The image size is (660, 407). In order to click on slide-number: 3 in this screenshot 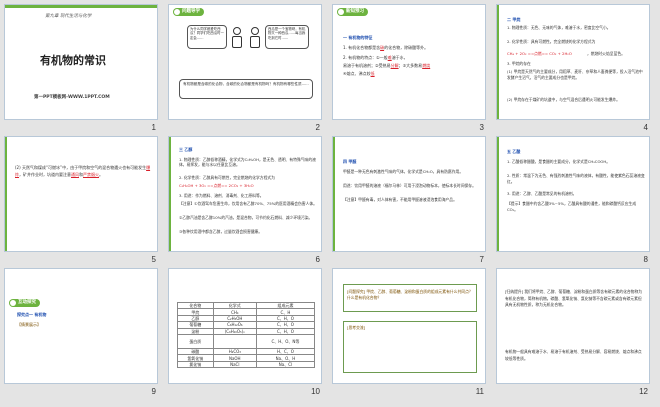, I will do `click(481, 127)`.